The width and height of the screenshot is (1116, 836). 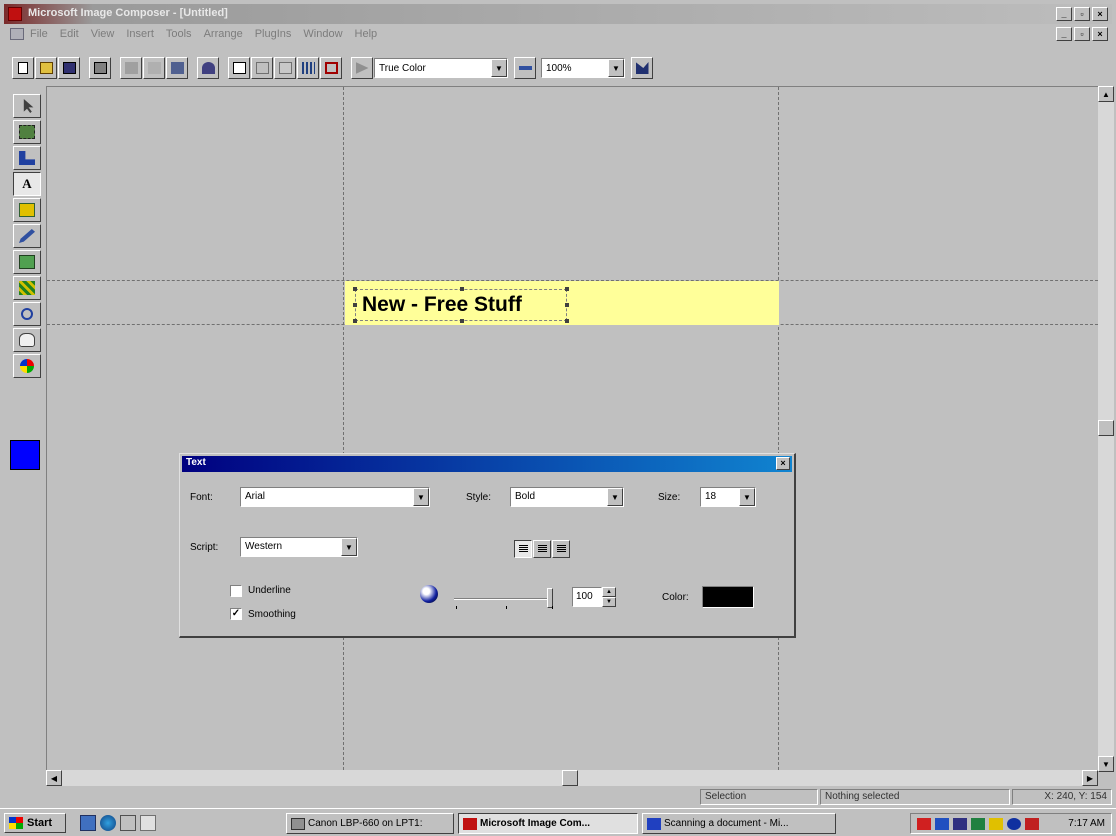 I want to click on composition-banner: New - Free Stuff, so click(x=562, y=303).